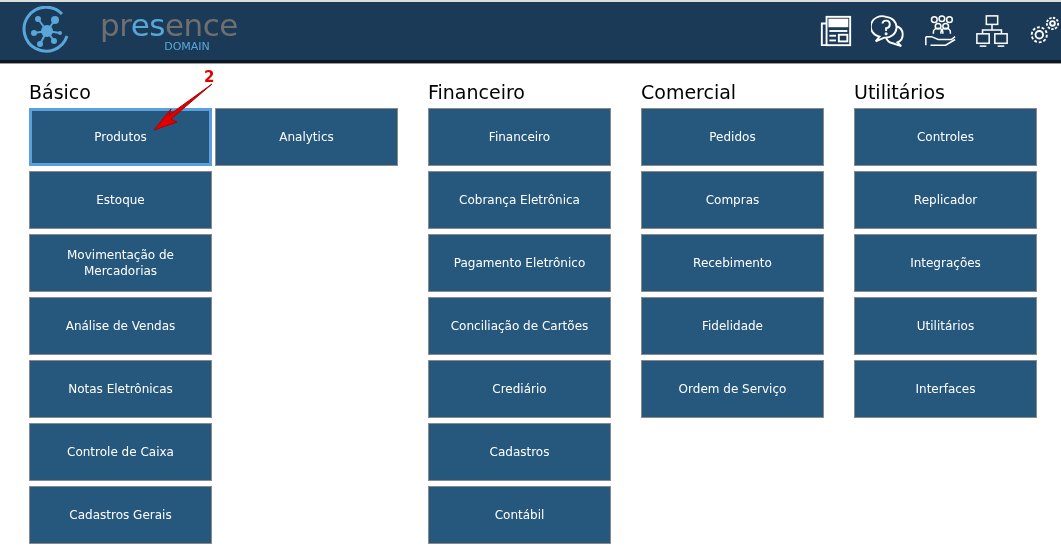 The width and height of the screenshot is (1061, 553). Describe the element at coordinates (120, 263) in the screenshot. I see `menu-tile-button: Movimentação de Mercadorias` at that location.